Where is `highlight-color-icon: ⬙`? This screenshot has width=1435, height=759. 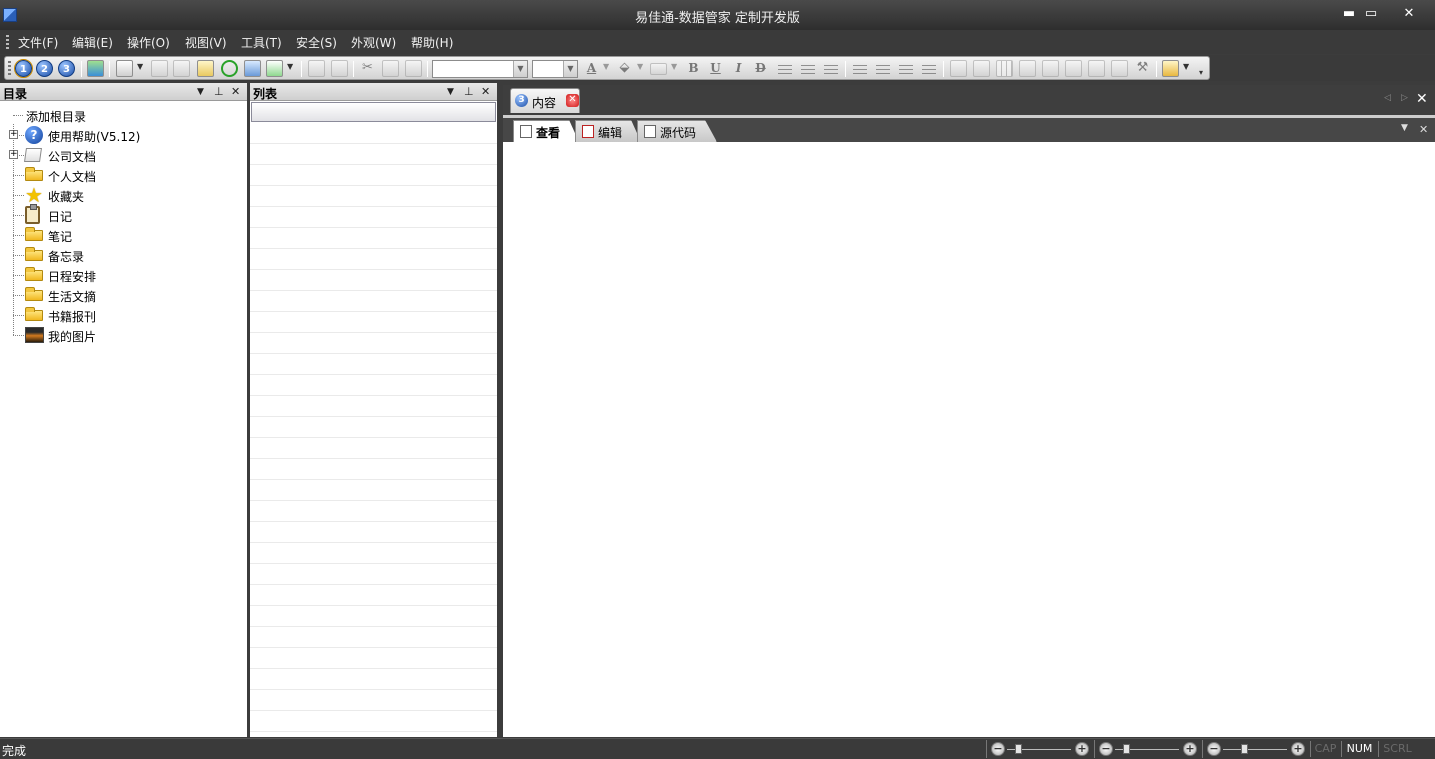
highlight-color-icon: ⬙ is located at coordinates (624, 68).